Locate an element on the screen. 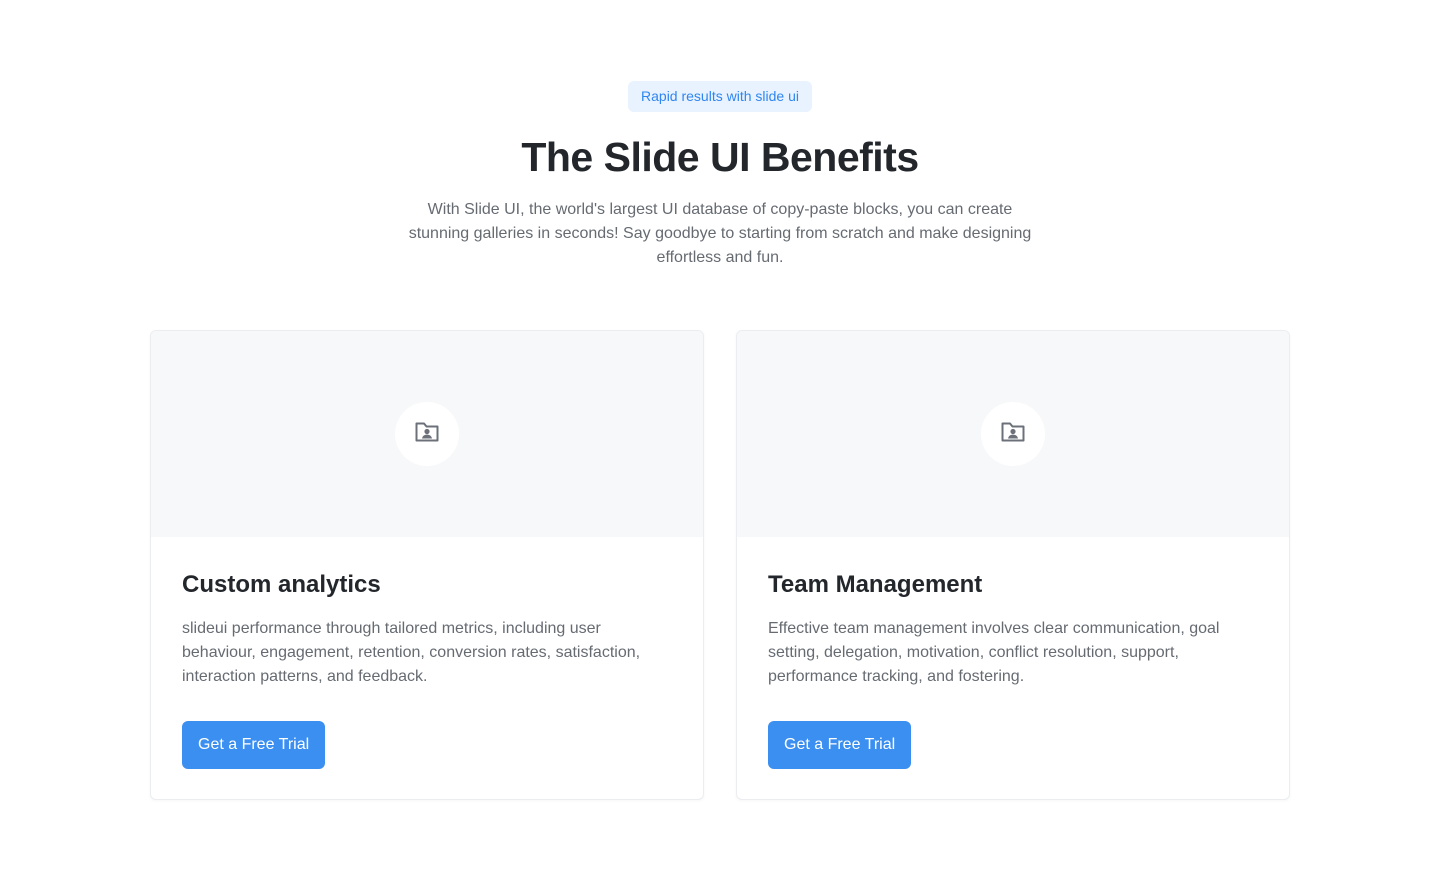 Image resolution: width=1440 pixels, height=880 pixels. card-title: Team Management is located at coordinates (875, 584).